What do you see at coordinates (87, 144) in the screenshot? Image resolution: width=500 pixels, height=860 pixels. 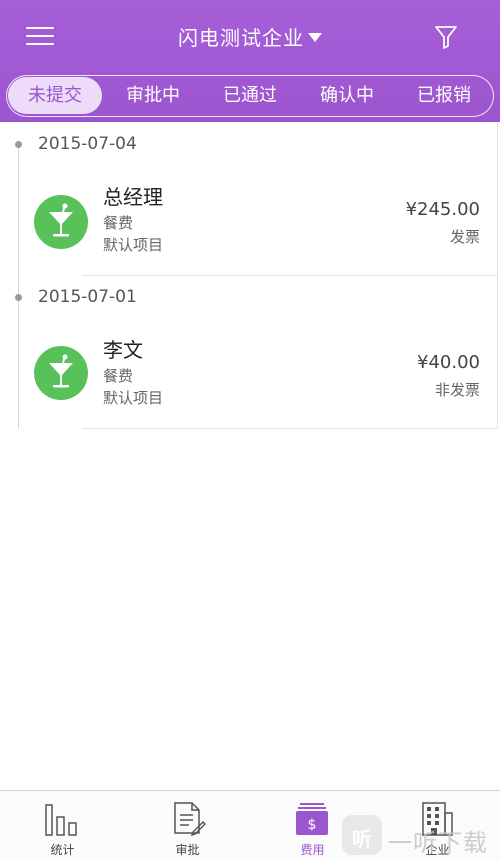 I see `group-date: 2015-07-04` at bounding box center [87, 144].